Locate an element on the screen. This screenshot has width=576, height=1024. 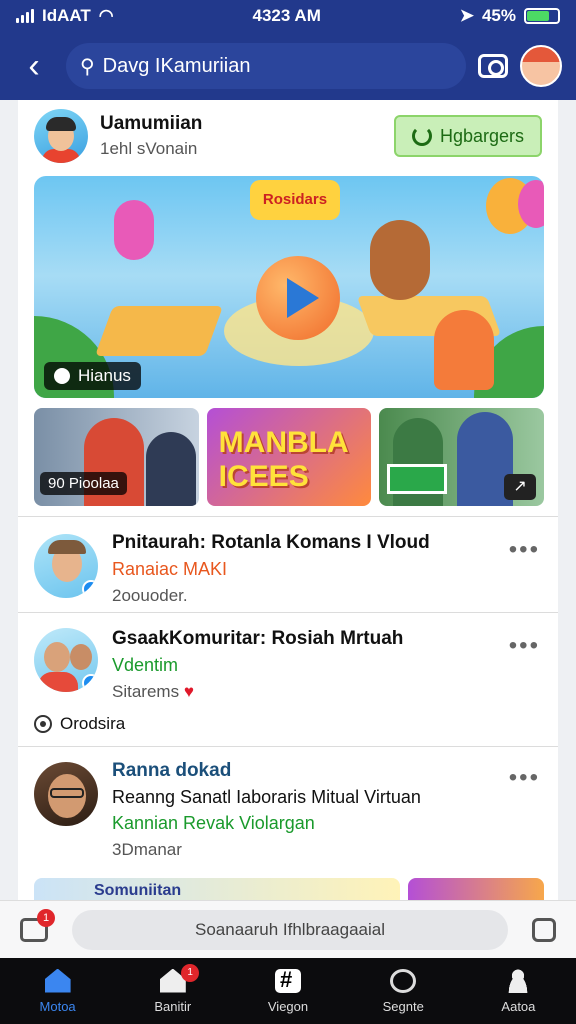
battery-percent: 45% is located at coordinates (498, 15).